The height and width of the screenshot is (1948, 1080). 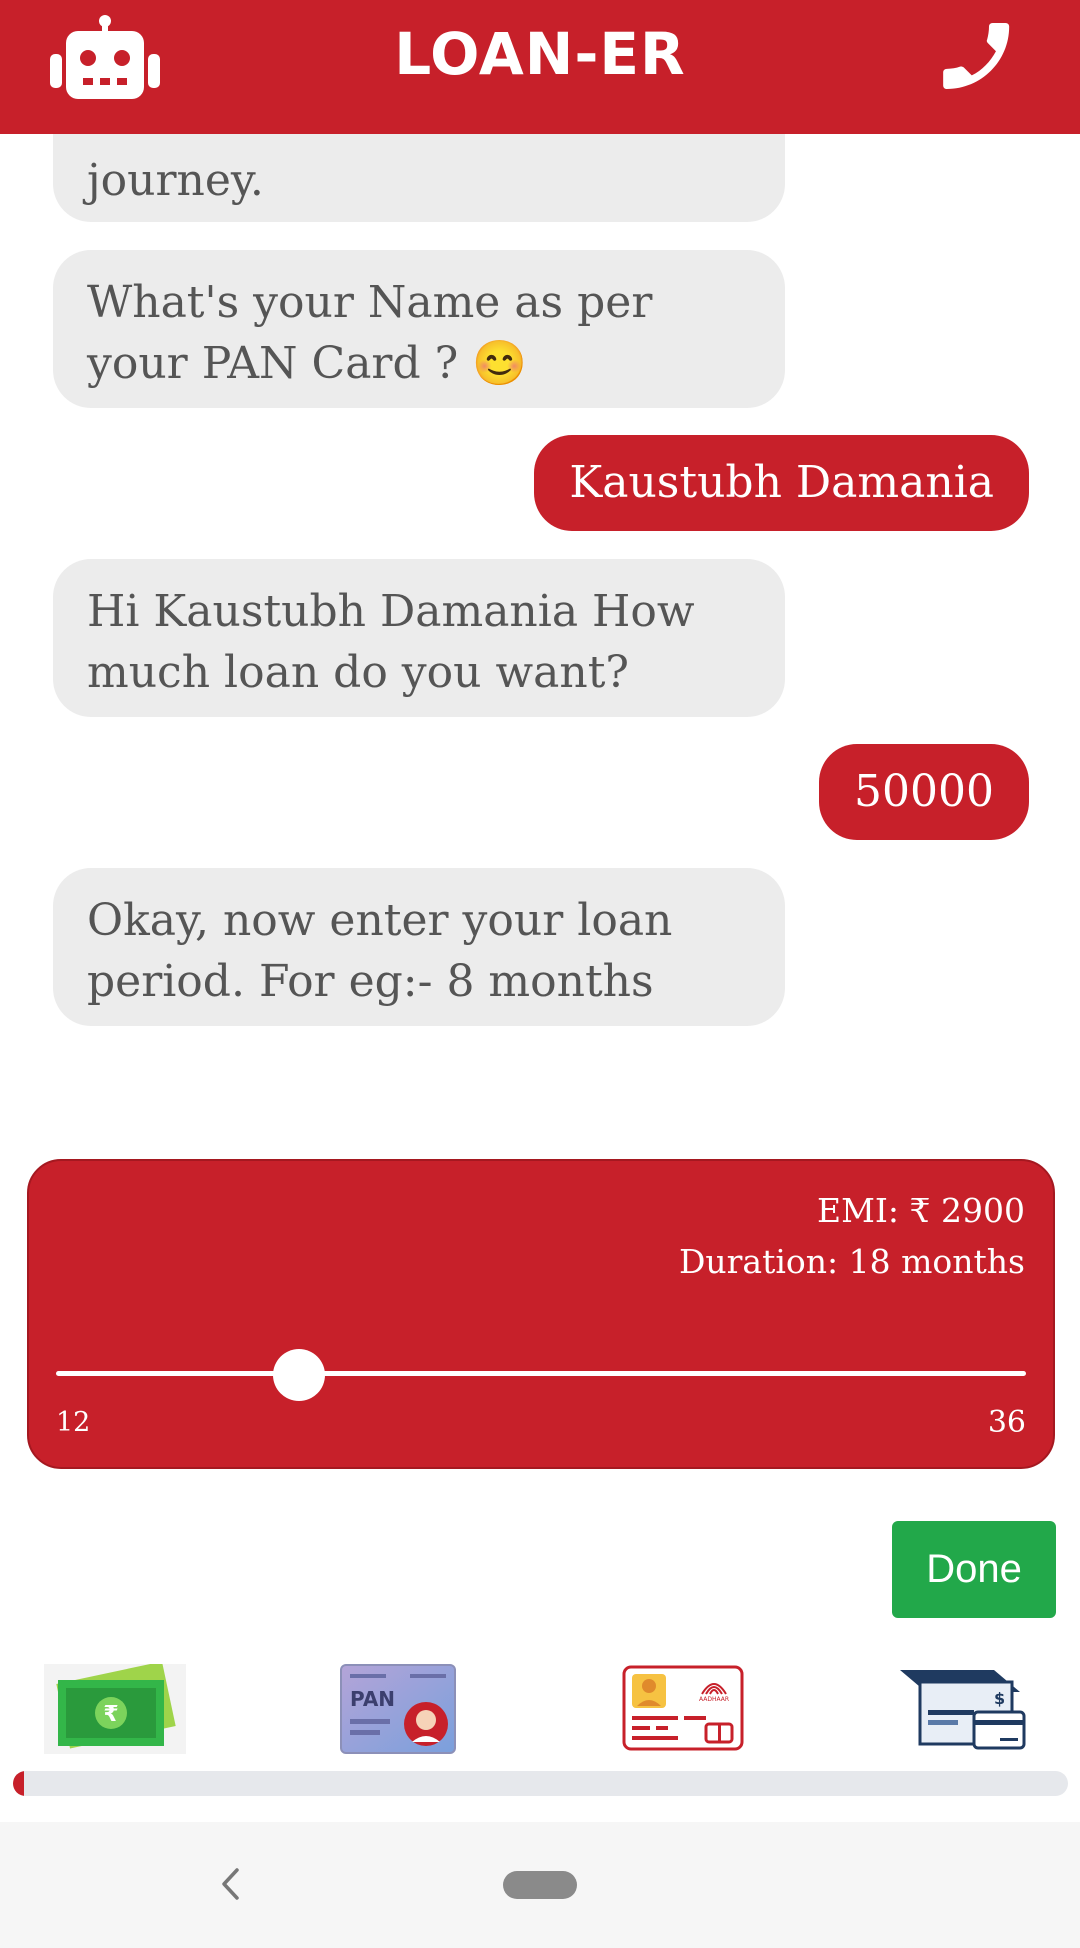 I want to click on message-text: 50000, so click(x=924, y=791).